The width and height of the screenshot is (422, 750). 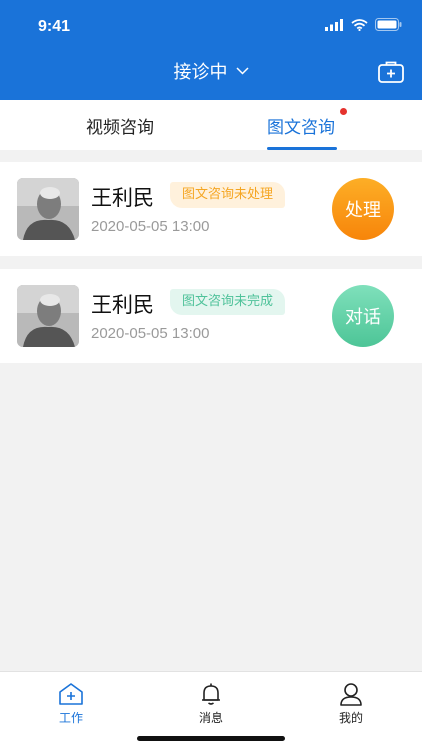 I want to click on home-plus-icon, so click(x=71, y=694).